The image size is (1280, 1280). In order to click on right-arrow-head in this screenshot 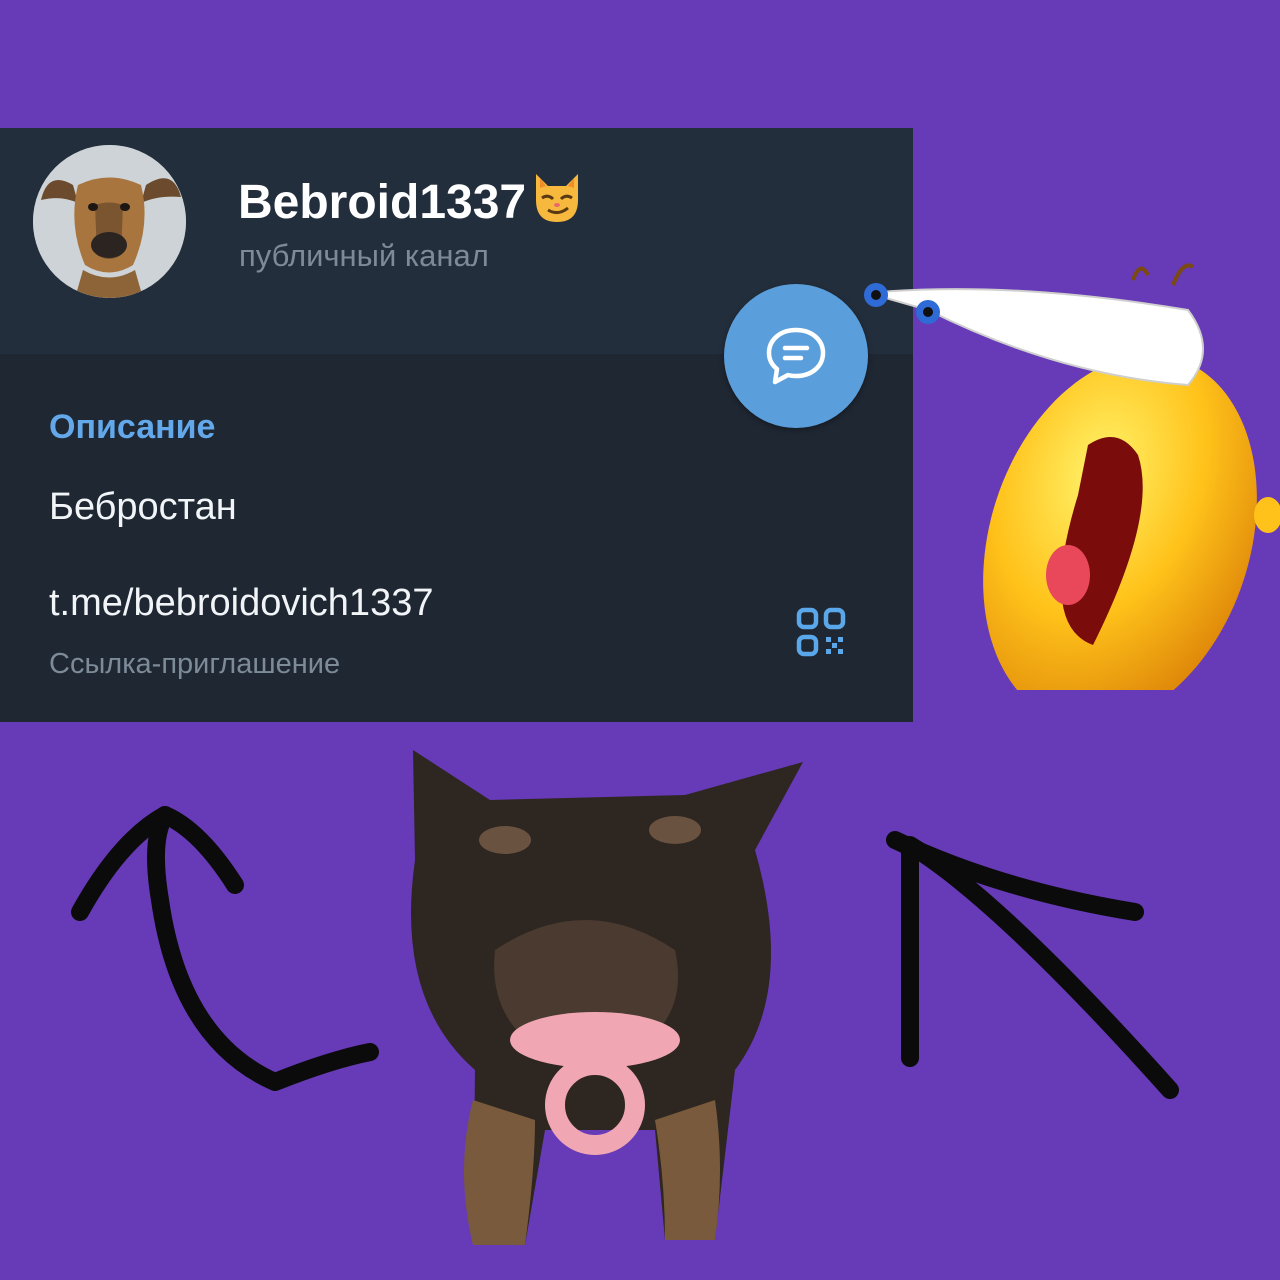, I will do `click(1015, 876)`.